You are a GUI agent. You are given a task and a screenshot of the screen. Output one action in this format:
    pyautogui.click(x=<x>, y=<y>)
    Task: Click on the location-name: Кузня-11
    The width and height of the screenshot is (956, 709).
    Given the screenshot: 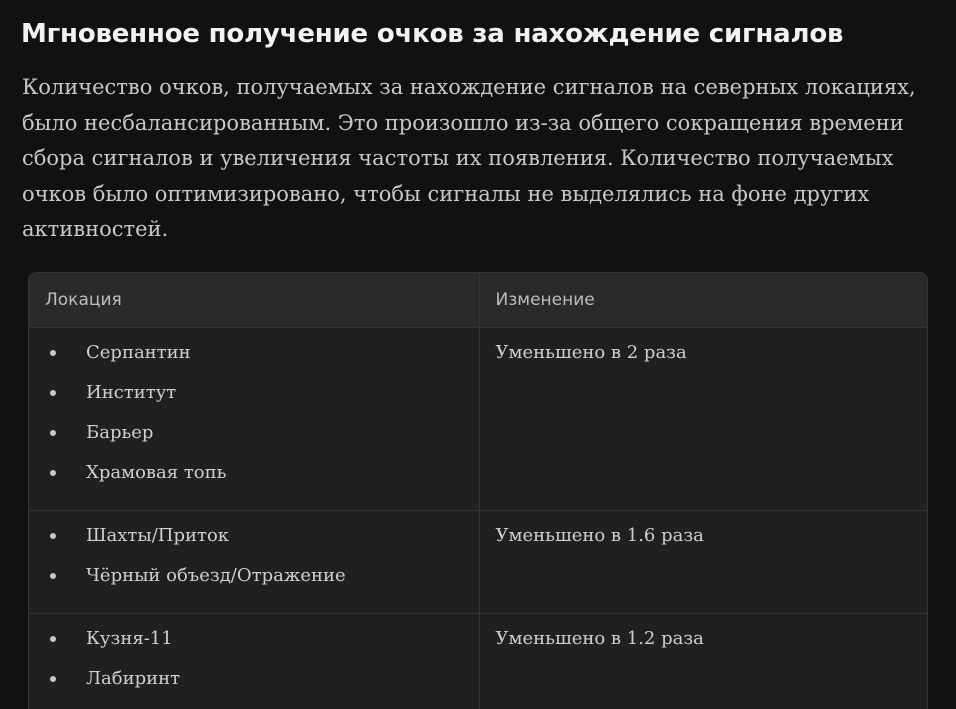 What is the action you would take?
    pyautogui.click(x=129, y=638)
    